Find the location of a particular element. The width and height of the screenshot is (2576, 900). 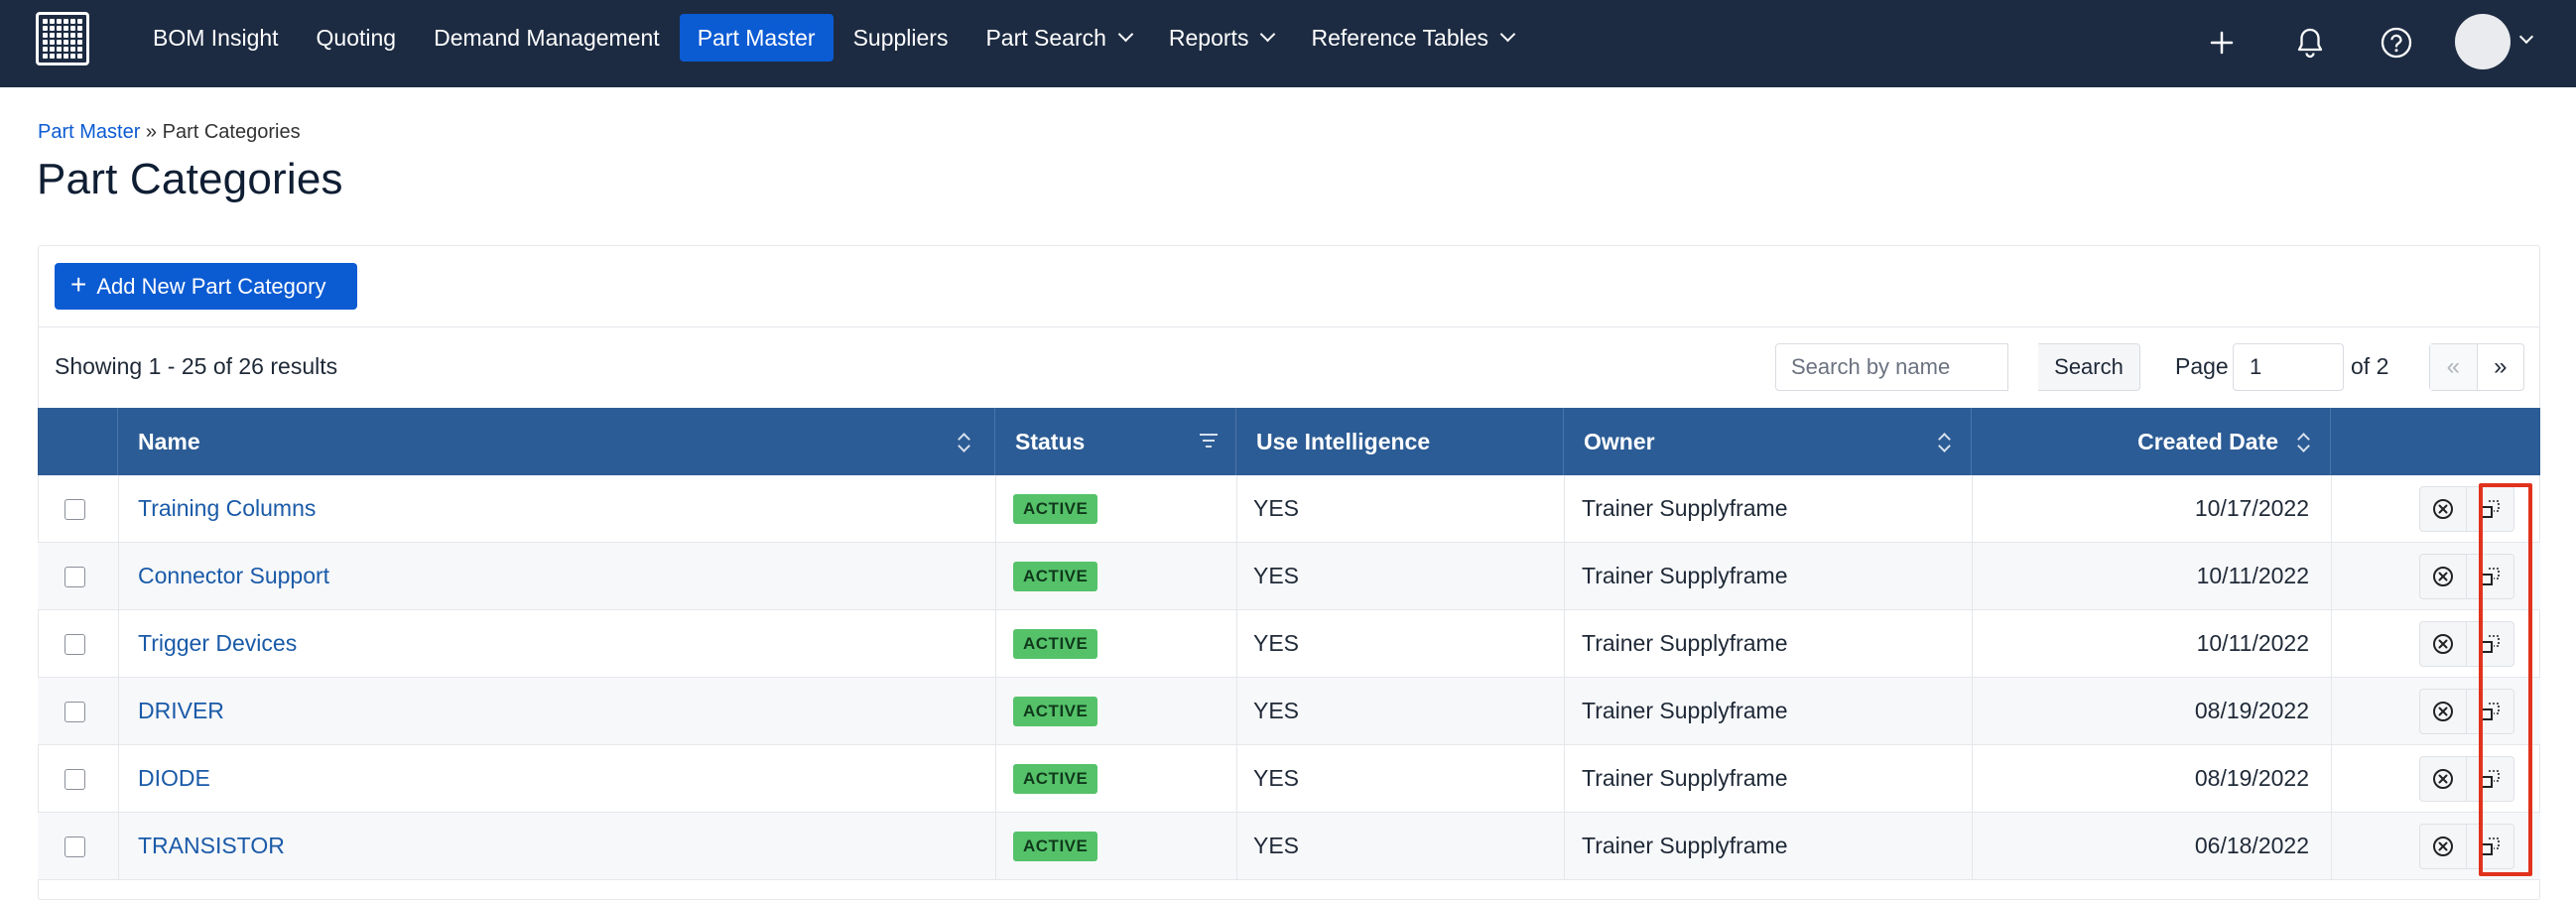

nav-item-label: Quoting is located at coordinates (357, 38).